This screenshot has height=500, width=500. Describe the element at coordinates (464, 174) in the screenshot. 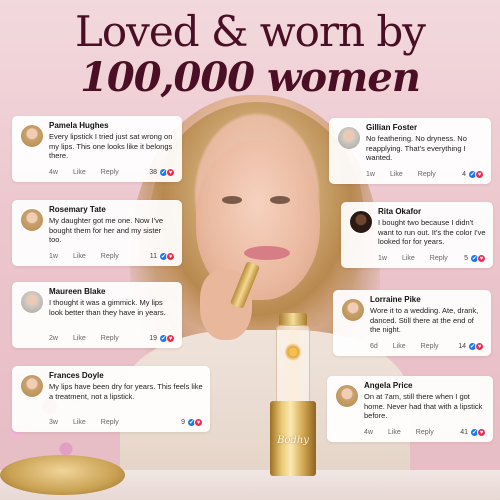

I see `reaction-count: 4` at that location.